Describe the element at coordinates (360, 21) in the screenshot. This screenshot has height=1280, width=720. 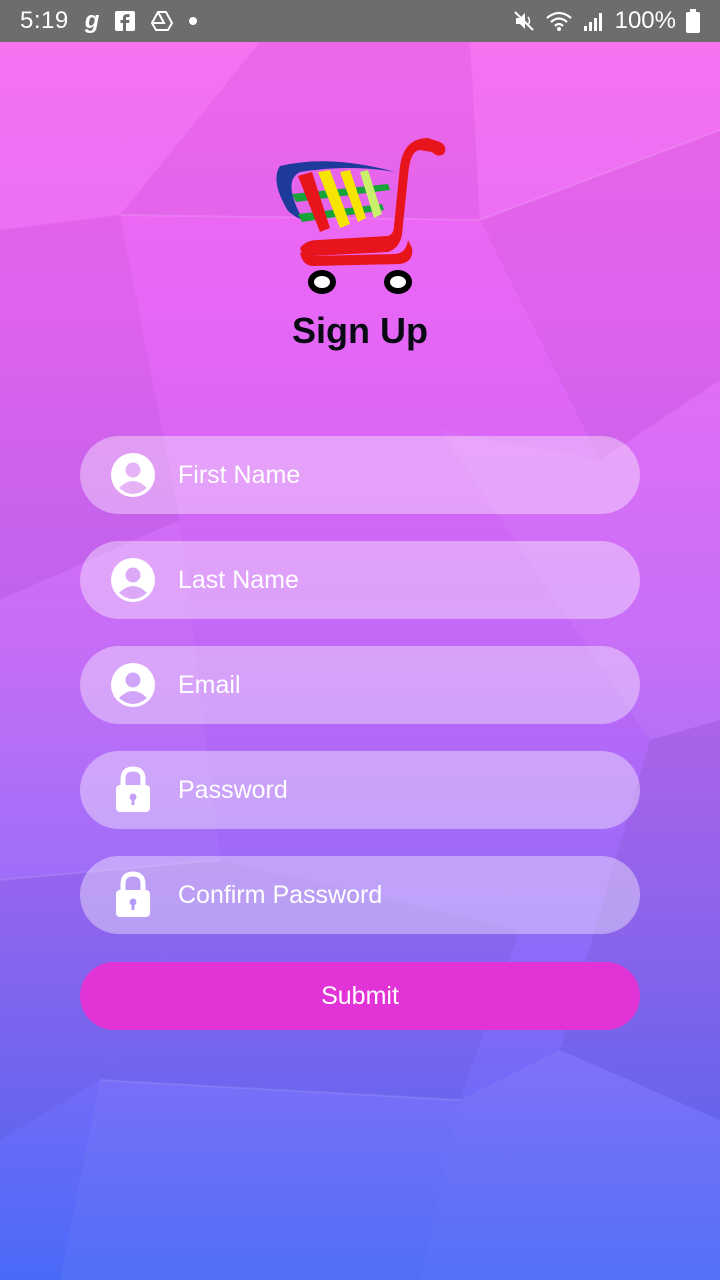
I see `status-bar: 5:19 g 100%` at that location.